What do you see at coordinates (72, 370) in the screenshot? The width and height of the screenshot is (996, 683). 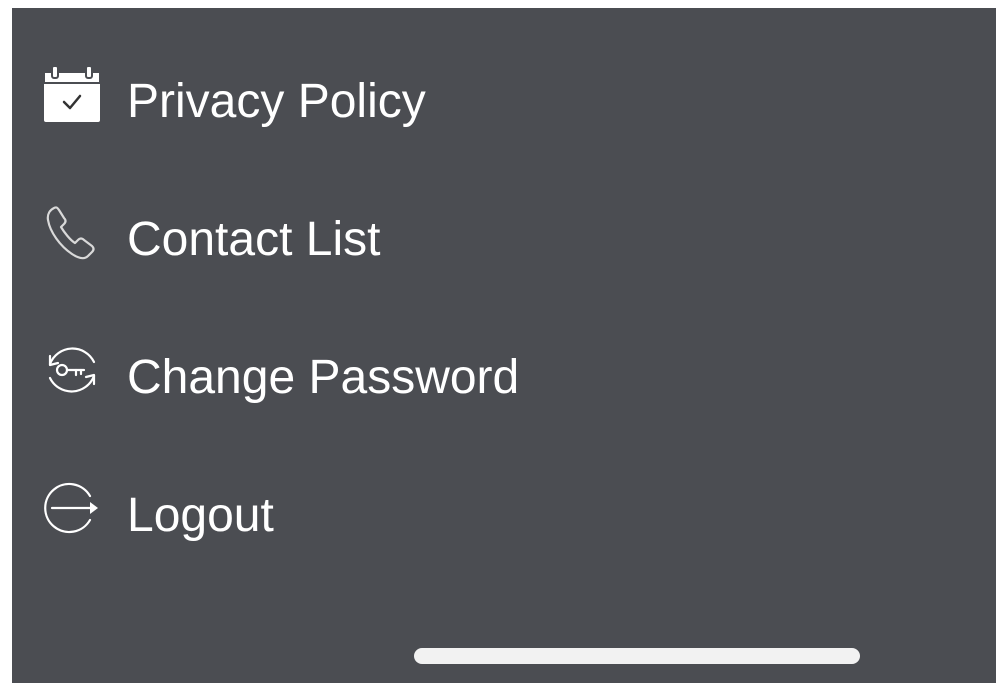 I see `key-refresh-icon` at bounding box center [72, 370].